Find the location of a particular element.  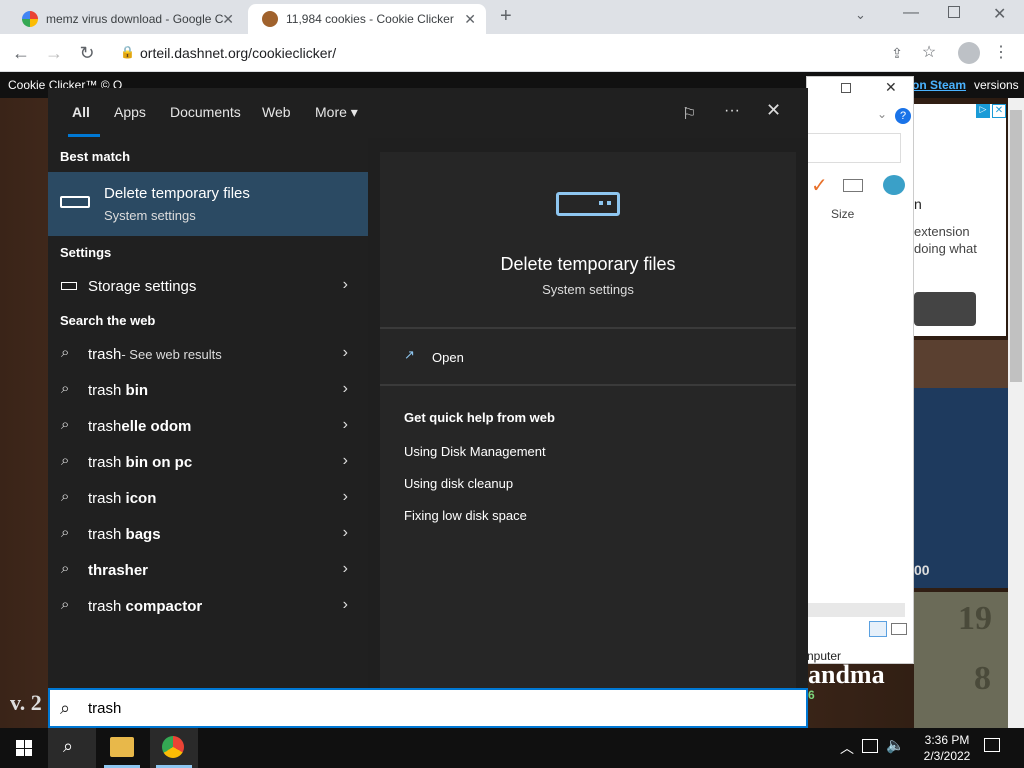

checkmark-icon: ✓ is located at coordinates (819, 185).